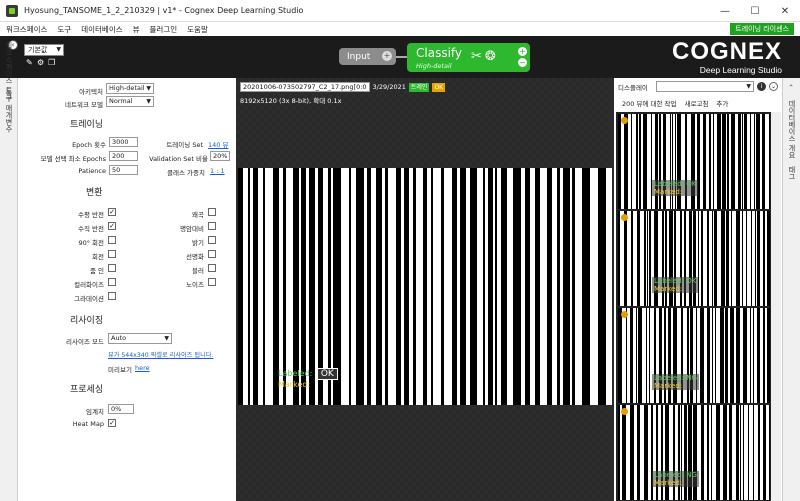  Describe the element at coordinates (762, 29) in the screenshot. I see `license-button: 트레이닝 라이센스` at that location.